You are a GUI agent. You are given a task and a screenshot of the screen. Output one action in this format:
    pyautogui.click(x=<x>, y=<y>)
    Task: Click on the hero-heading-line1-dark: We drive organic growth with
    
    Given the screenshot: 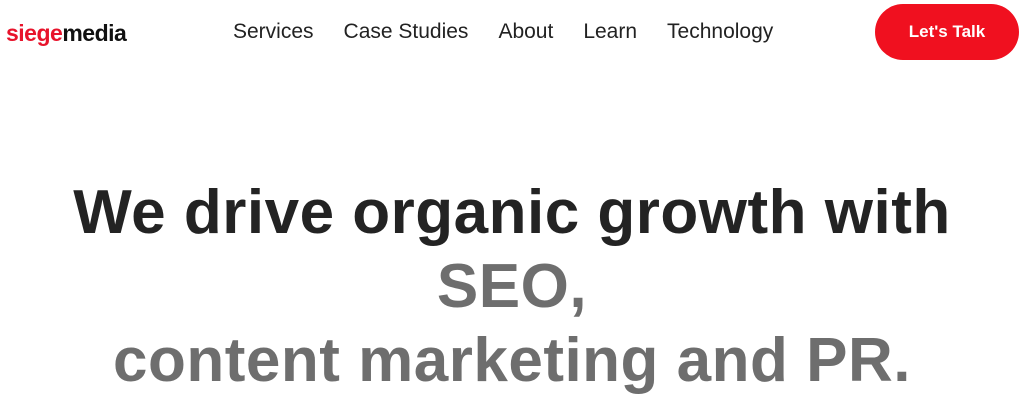 What is the action you would take?
    pyautogui.click(x=512, y=212)
    